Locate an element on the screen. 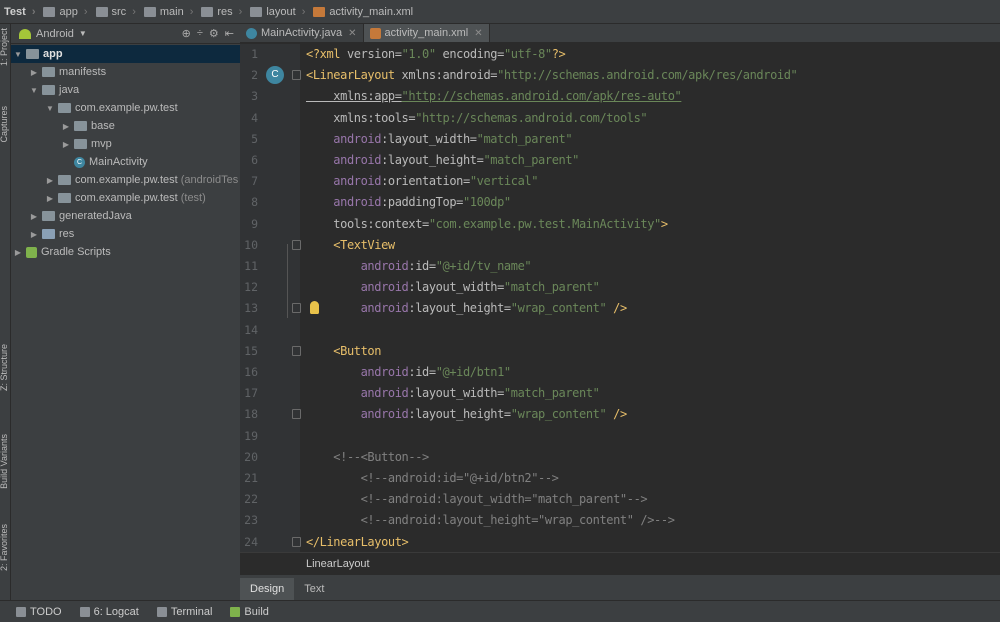  terminal-tool-button: Terminal is located at coordinates (184, 612).